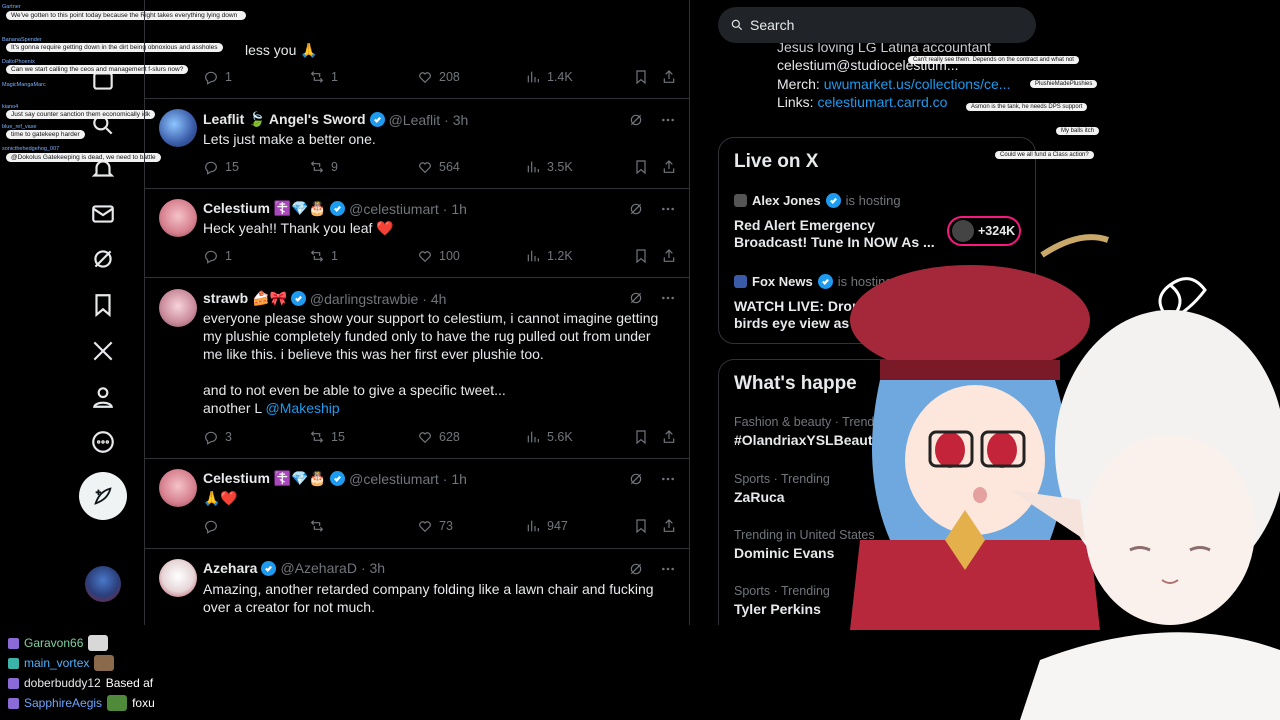 Image resolution: width=1280 pixels, height=720 pixels. What do you see at coordinates (103, 584) in the screenshot?
I see `account-avatar` at bounding box center [103, 584].